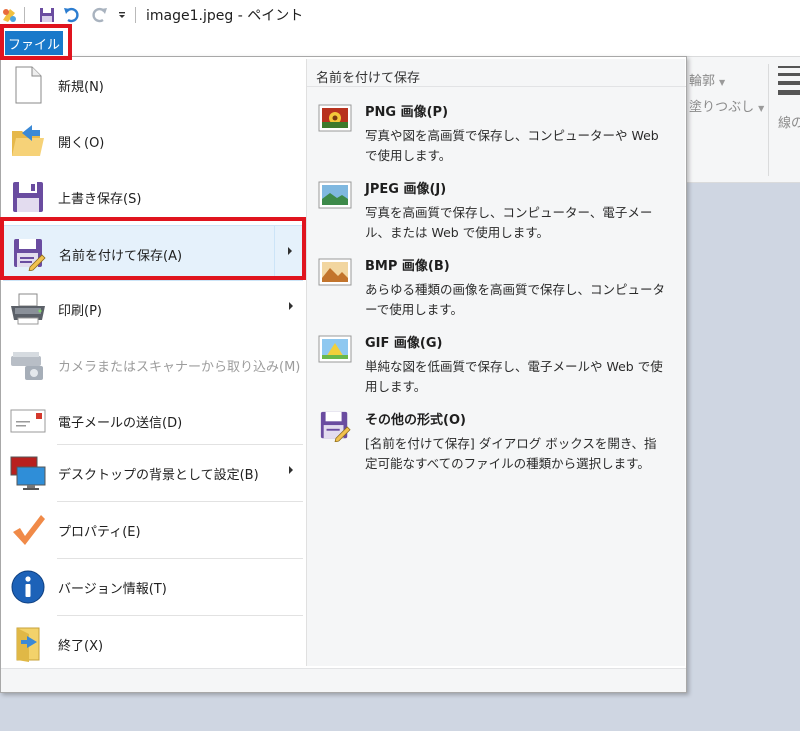 The image size is (800, 731). Describe the element at coordinates (28, 473) in the screenshot. I see `desktop-background-icon` at that location.